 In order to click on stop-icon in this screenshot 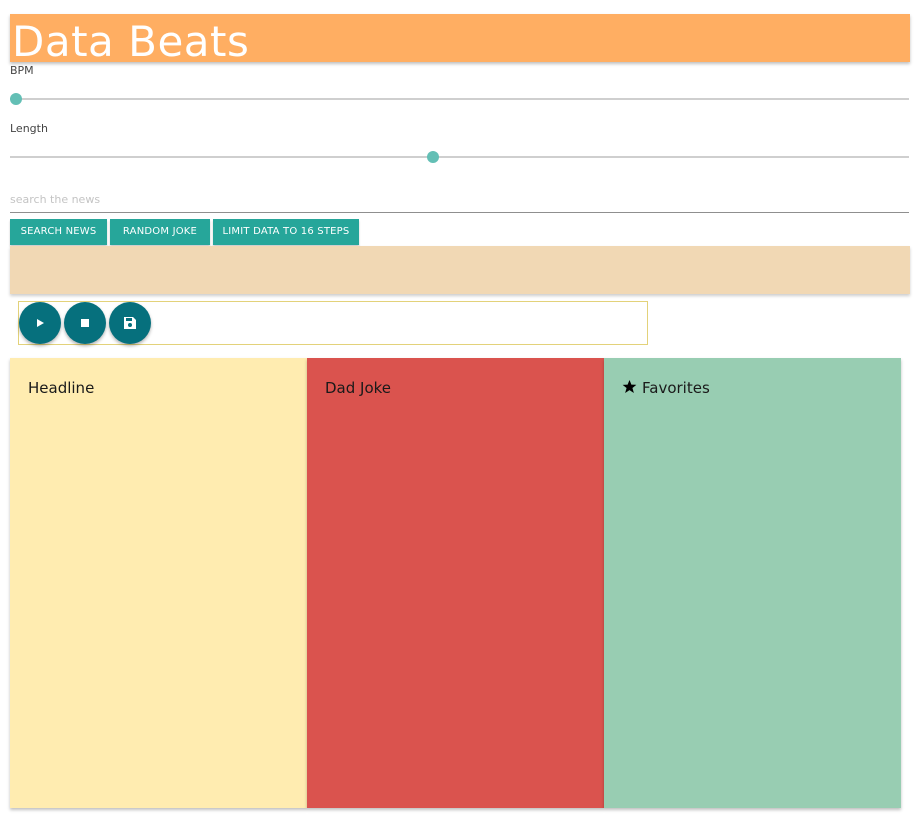, I will do `click(85, 323)`.